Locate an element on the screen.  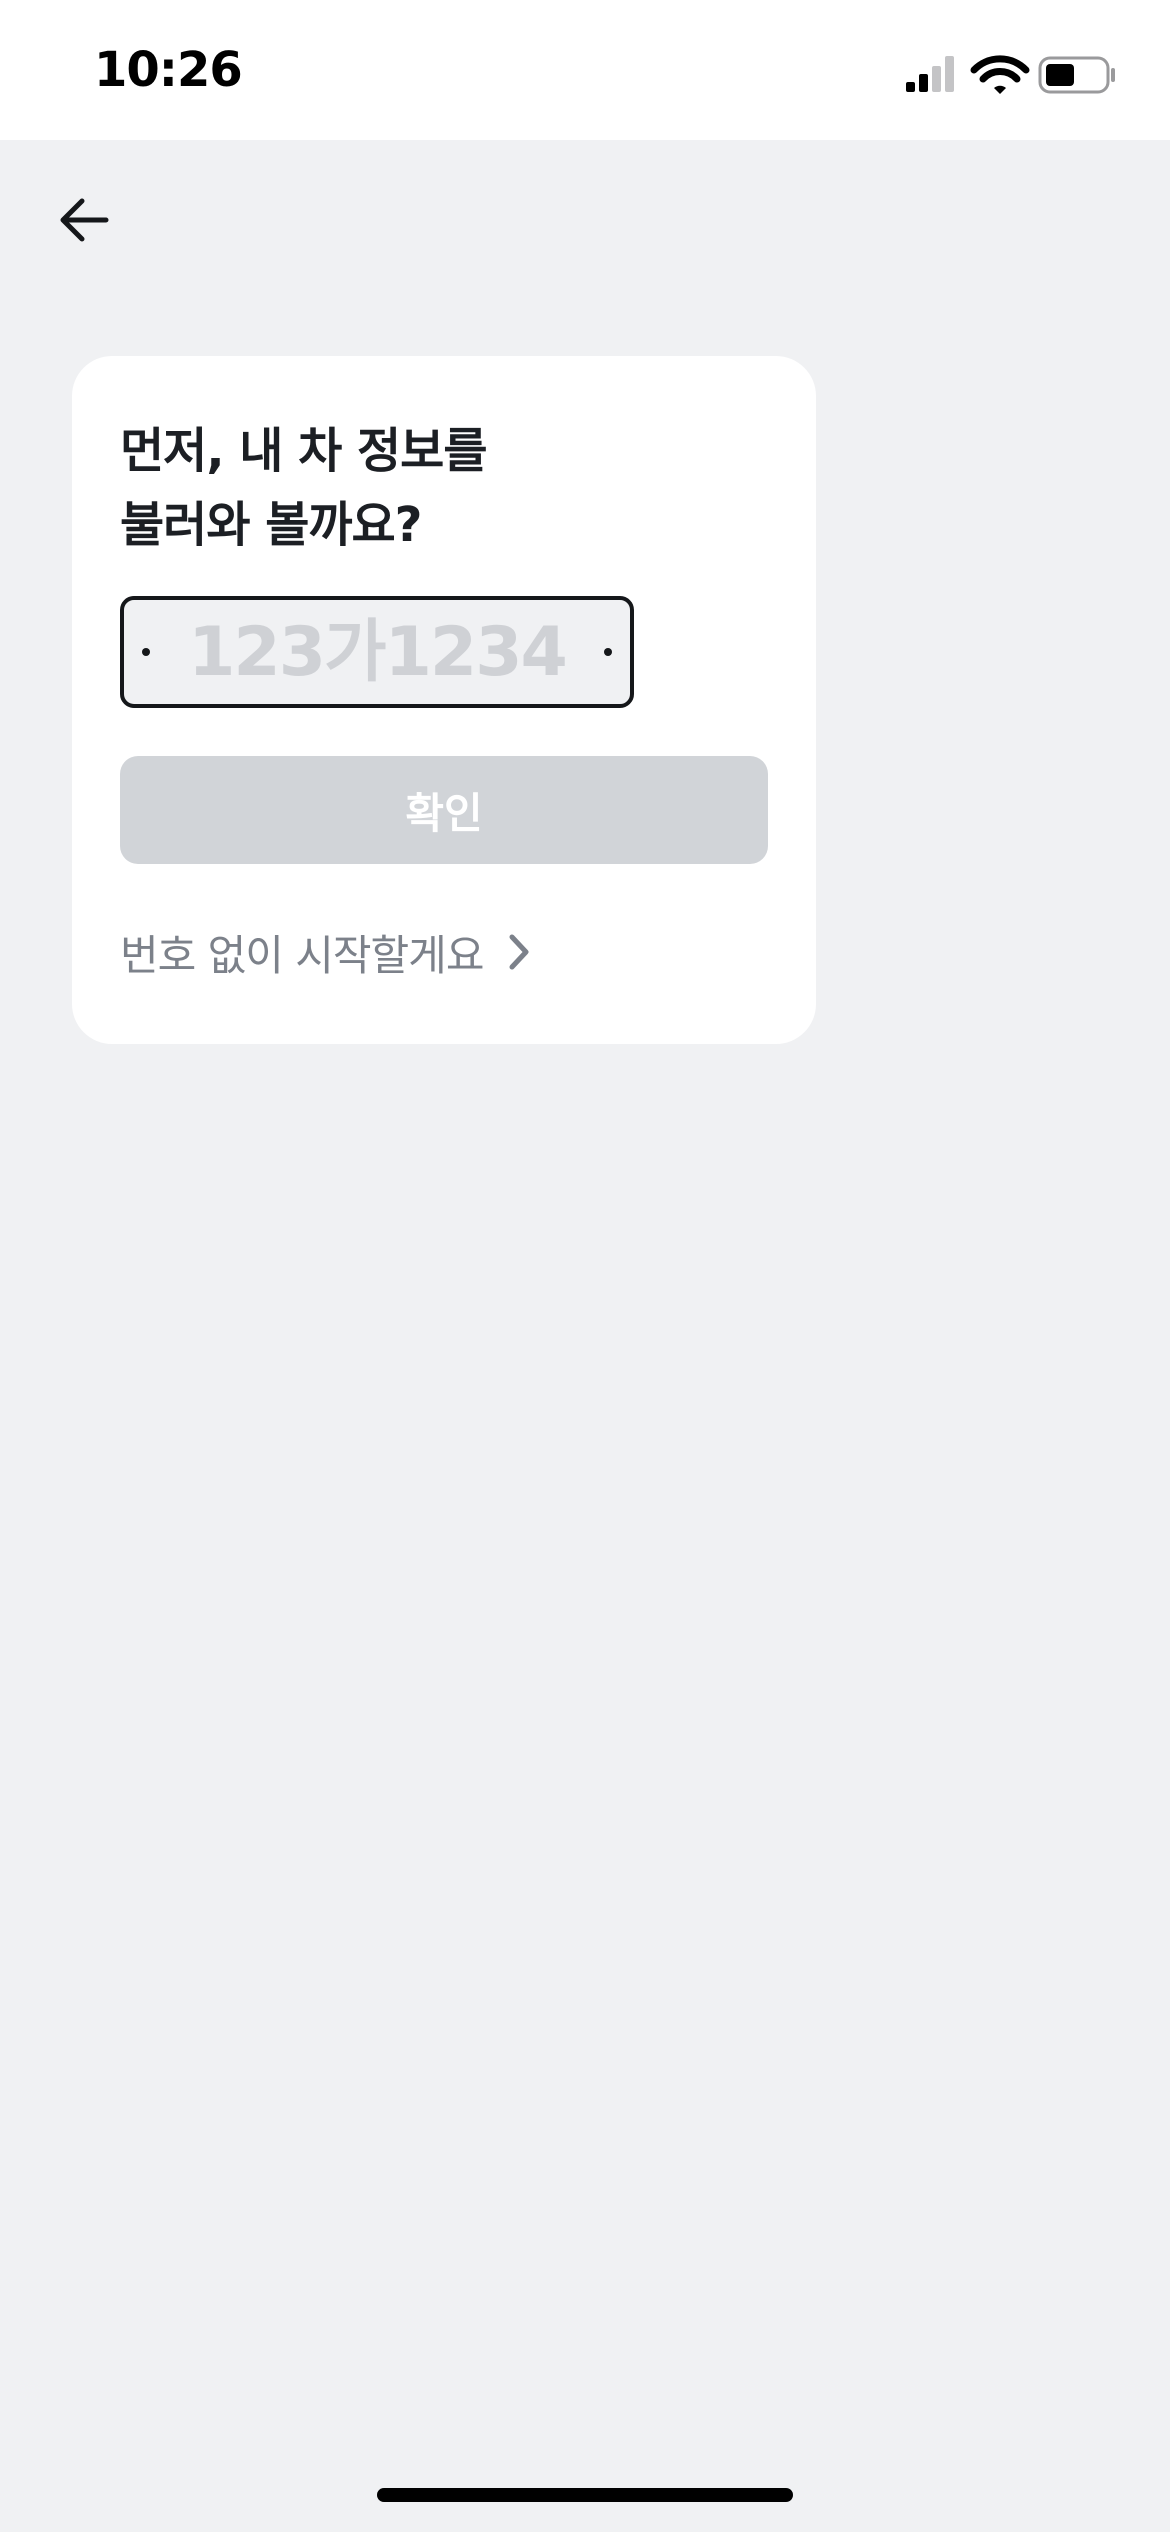
battery-icon is located at coordinates (1076, 75).